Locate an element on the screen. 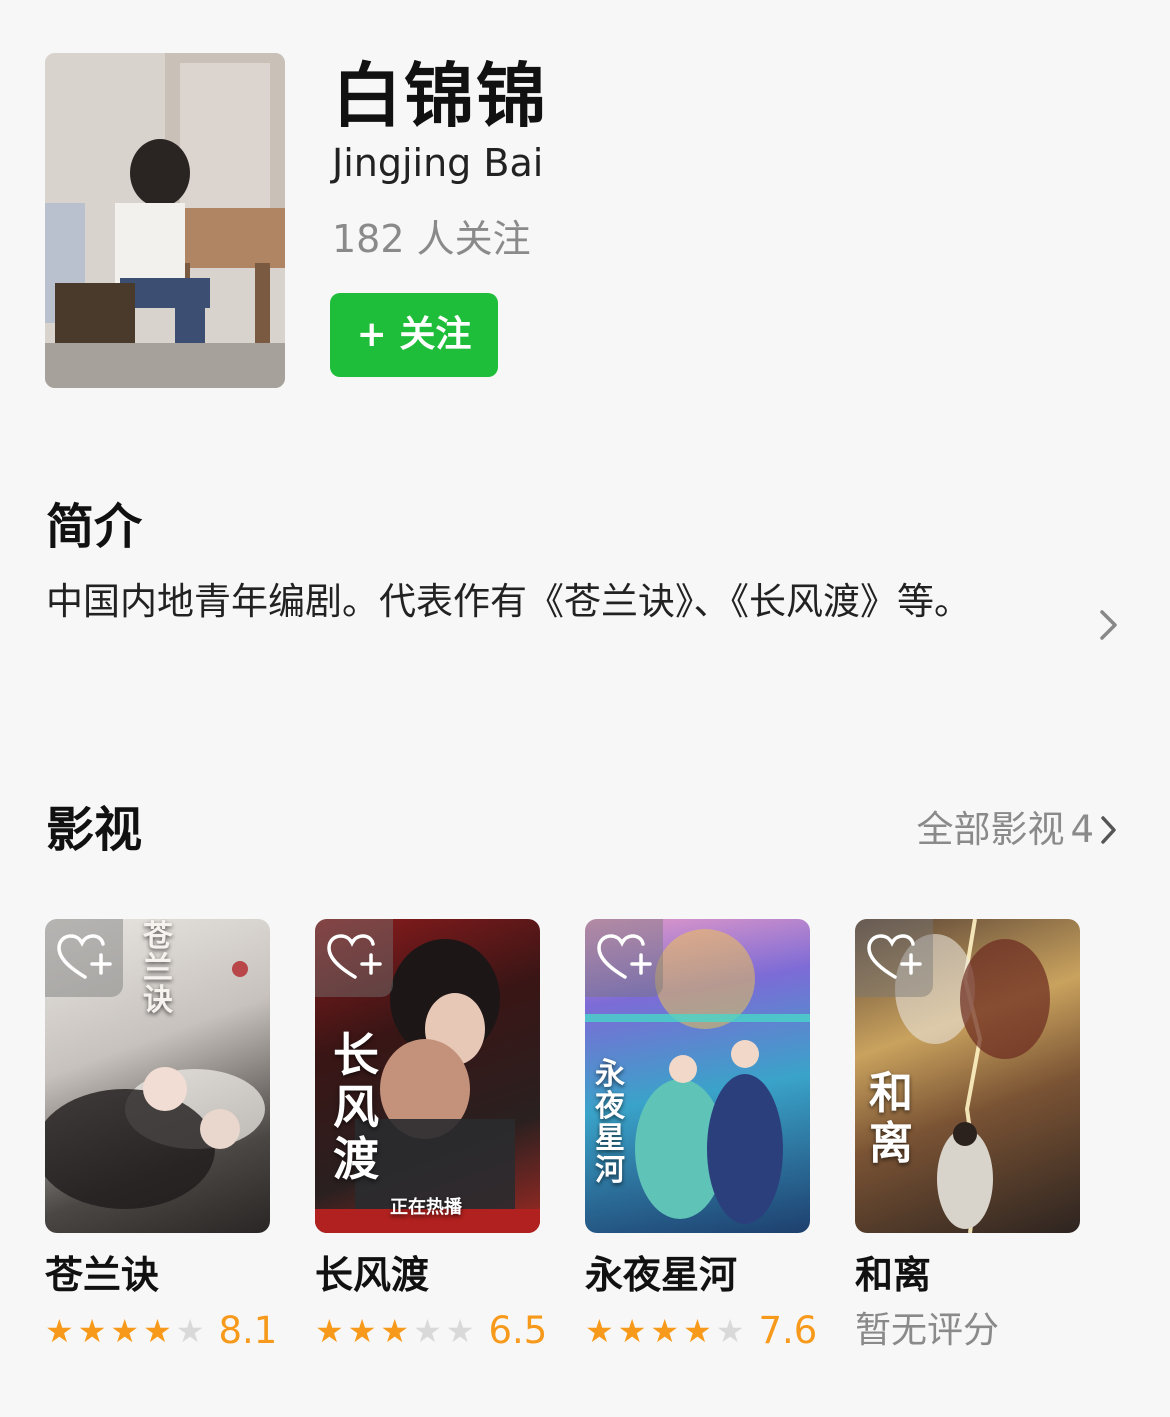 Image resolution: width=1170 pixels, height=1417 pixels. movie-poster: 苍兰诀 is located at coordinates (157, 1076).